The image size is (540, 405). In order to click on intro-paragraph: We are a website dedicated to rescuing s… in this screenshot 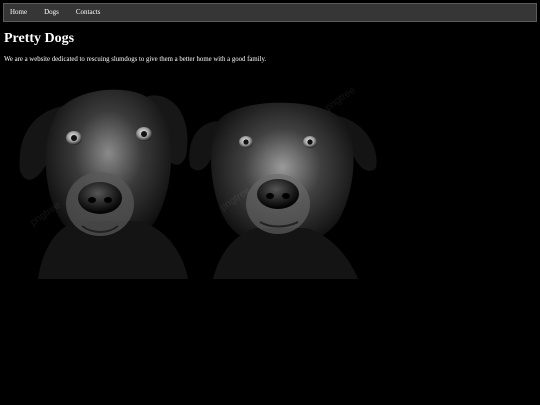, I will do `click(135, 59)`.